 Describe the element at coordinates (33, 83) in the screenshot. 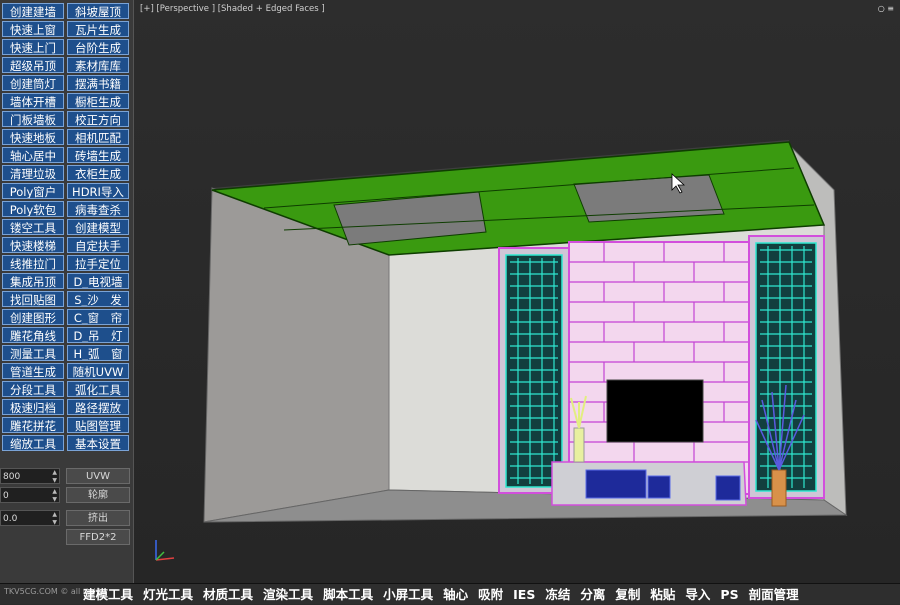

I see `tool-button-left: 创建筒灯` at that location.